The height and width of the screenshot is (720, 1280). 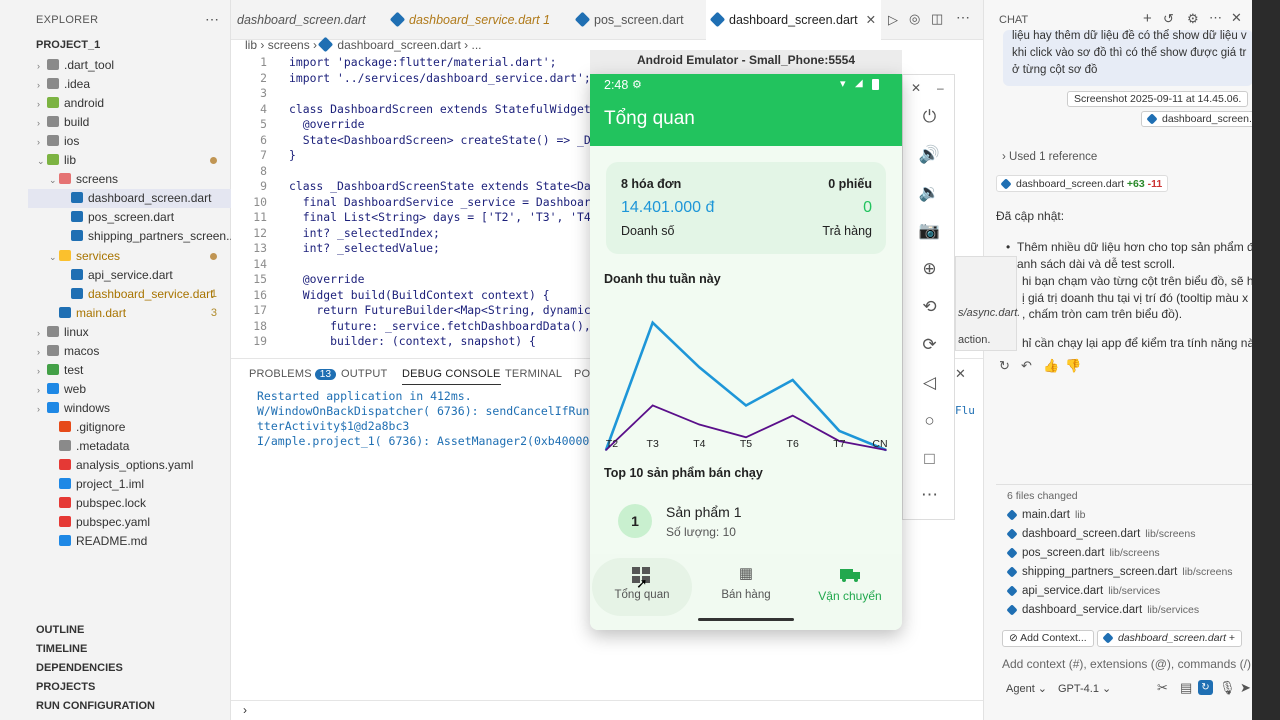 What do you see at coordinates (1227, 688) in the screenshot?
I see `mic-icon: 🎙` at bounding box center [1227, 688].